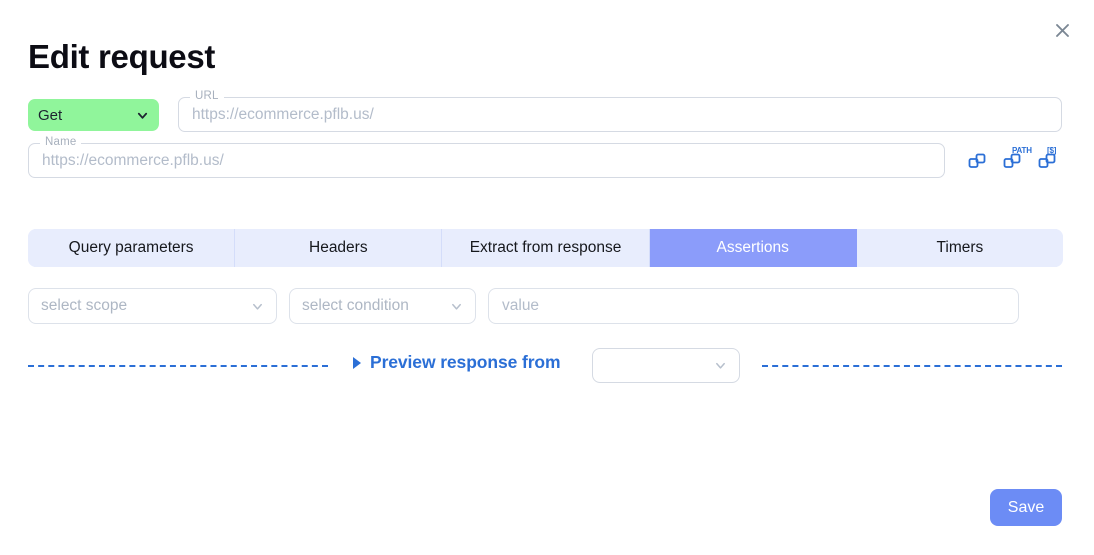  I want to click on condition-select-placeholder: select condition, so click(355, 305).